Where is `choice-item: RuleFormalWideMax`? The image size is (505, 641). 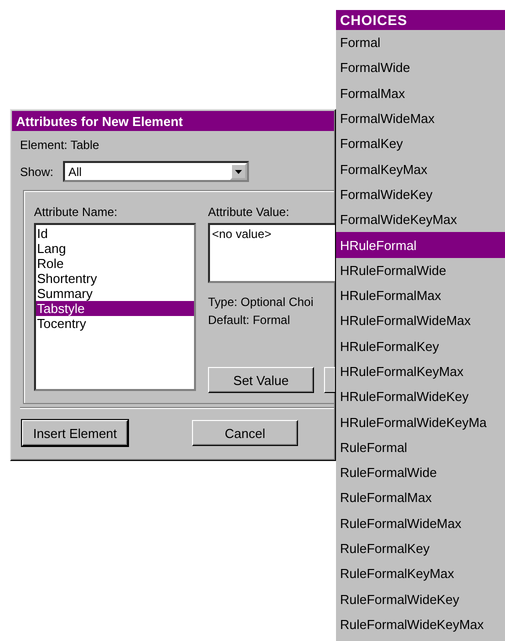 choice-item: RuleFormalWideMax is located at coordinates (420, 523).